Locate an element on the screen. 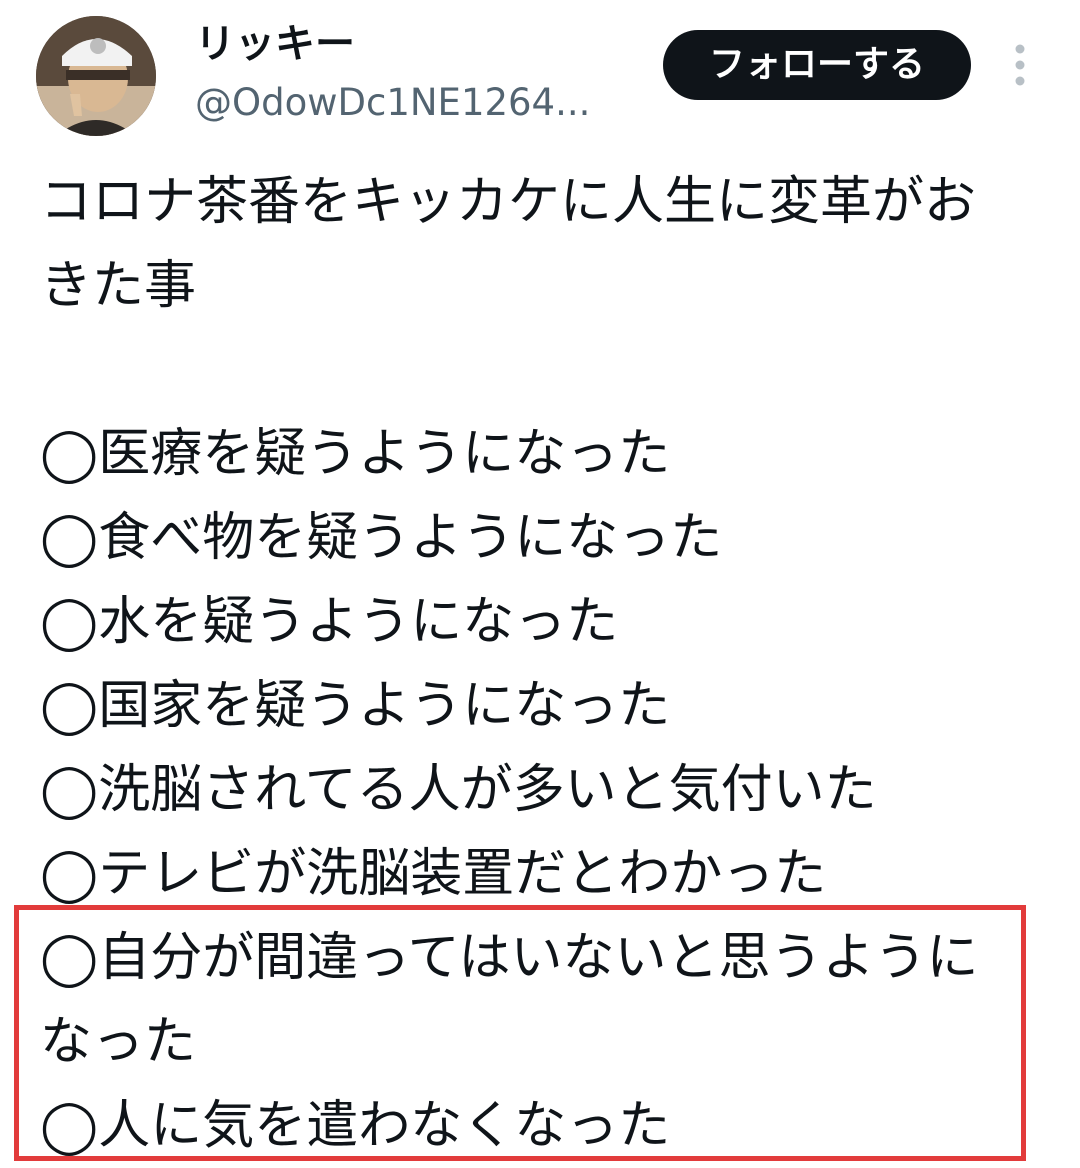  tweet-header: リッキー @OdowDc1NE1264... フォローする is located at coordinates (540, 70).